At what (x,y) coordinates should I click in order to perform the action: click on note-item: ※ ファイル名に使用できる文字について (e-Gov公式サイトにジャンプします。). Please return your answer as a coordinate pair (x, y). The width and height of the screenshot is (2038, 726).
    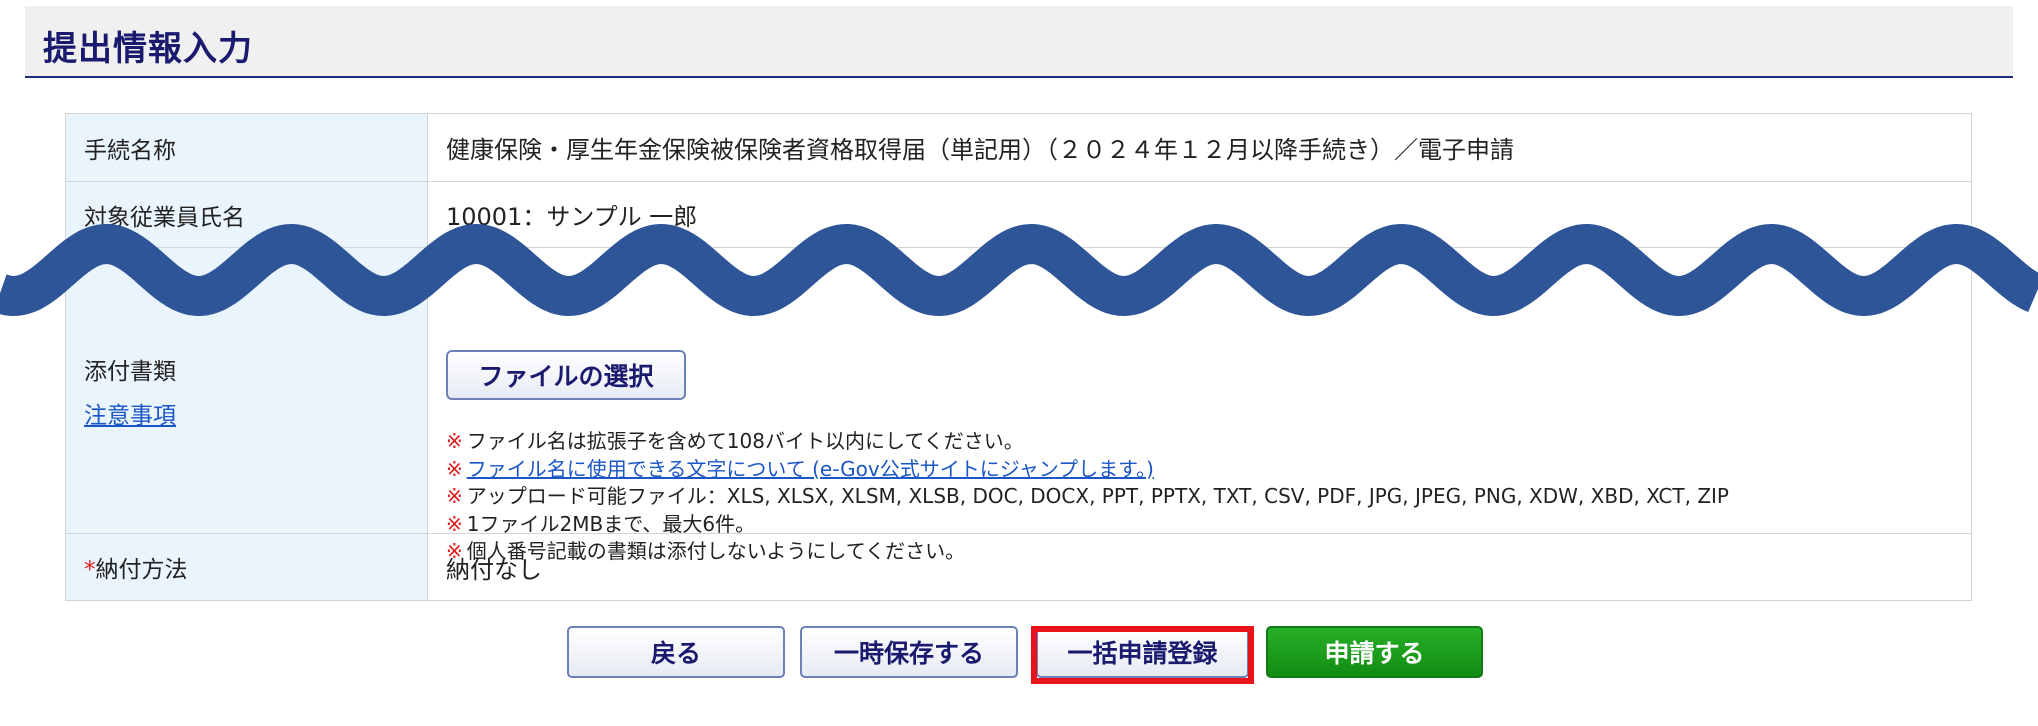
    Looking at the image, I should click on (1087, 470).